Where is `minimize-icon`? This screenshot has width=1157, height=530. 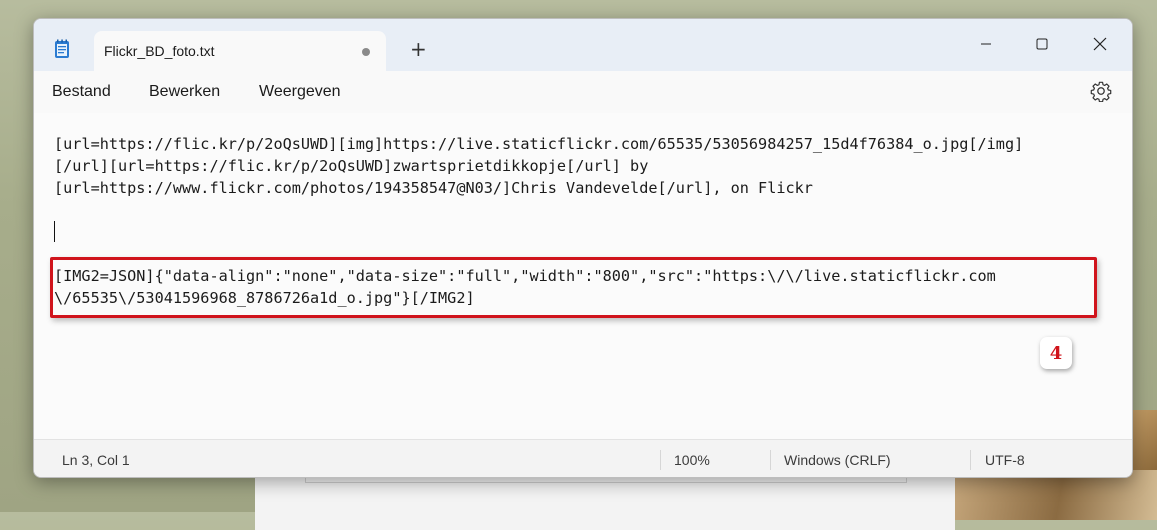 minimize-icon is located at coordinates (986, 44).